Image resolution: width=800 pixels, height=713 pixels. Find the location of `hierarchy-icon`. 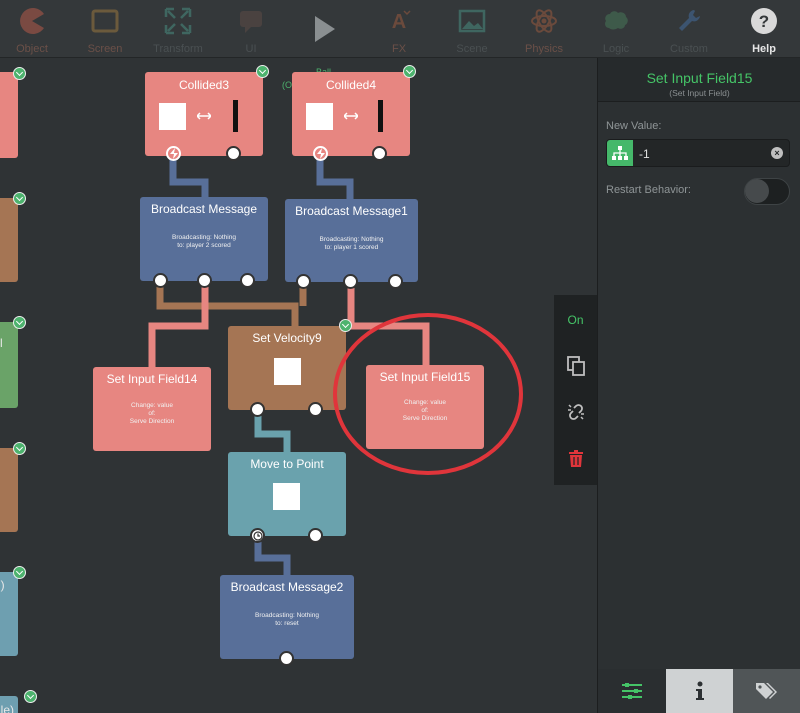

hierarchy-icon is located at coordinates (620, 153).